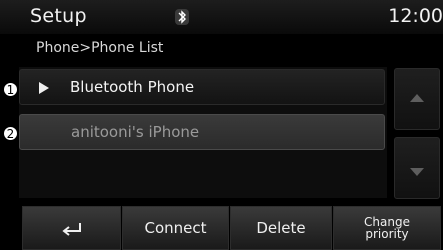 Image resolution: width=443 pixels, height=250 pixels. What do you see at coordinates (182, 17) in the screenshot?
I see `bluetooth-icon` at bounding box center [182, 17].